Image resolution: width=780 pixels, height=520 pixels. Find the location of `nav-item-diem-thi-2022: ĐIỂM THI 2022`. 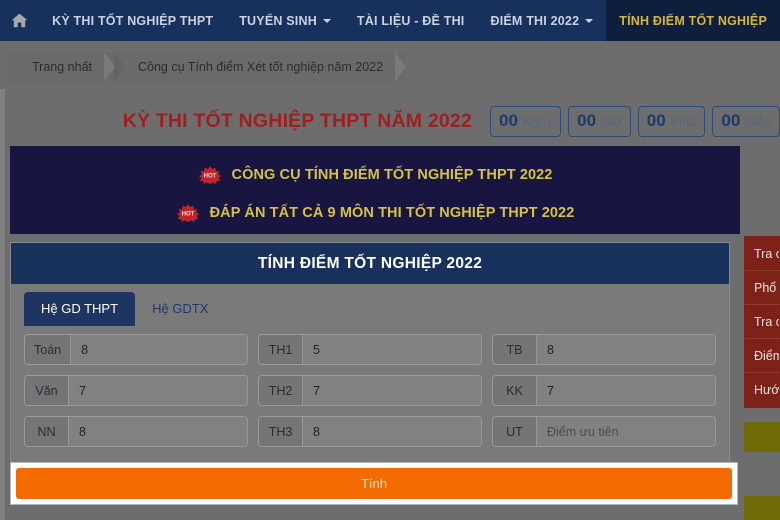

nav-item-diem-thi-2022: ĐIỂM THI 2022 is located at coordinates (542, 20).